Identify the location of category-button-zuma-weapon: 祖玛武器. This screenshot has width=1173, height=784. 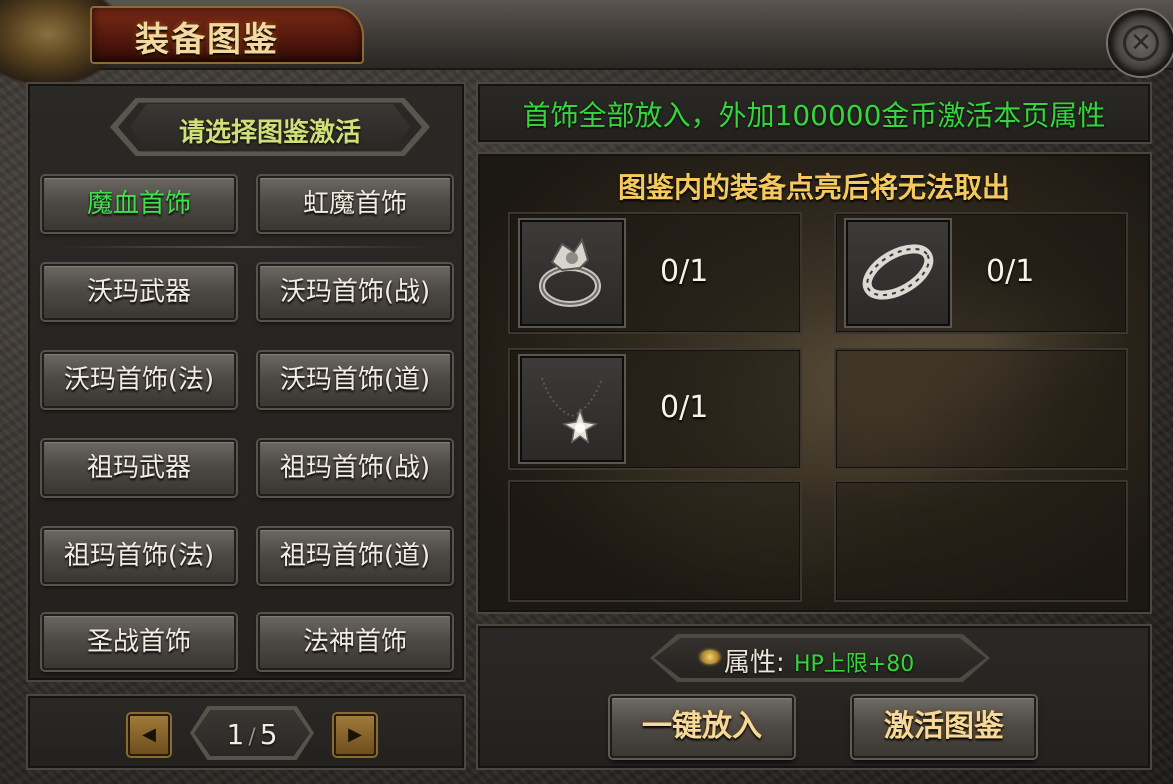
(139, 468).